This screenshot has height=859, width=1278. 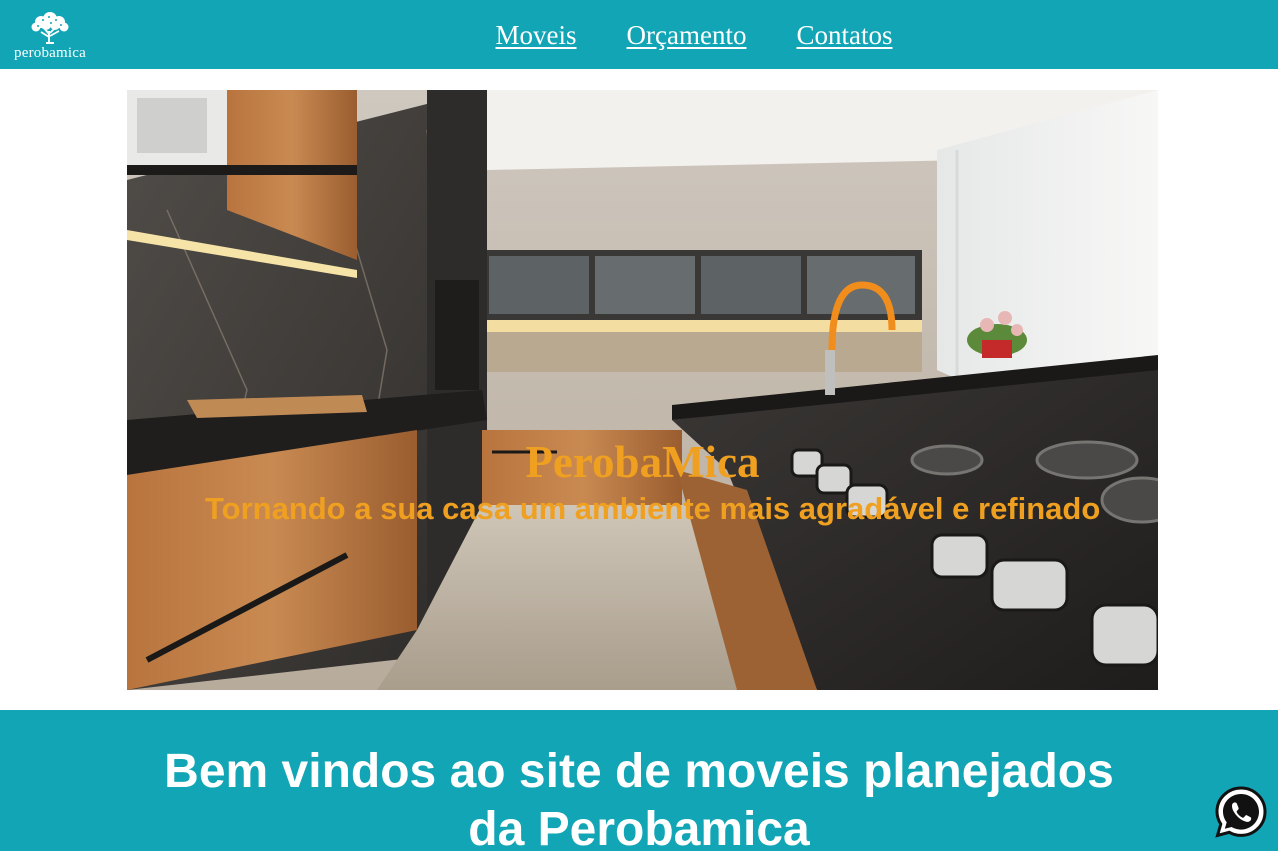 What do you see at coordinates (844, 35) in the screenshot?
I see `nav-link-contatos: Contatos` at bounding box center [844, 35].